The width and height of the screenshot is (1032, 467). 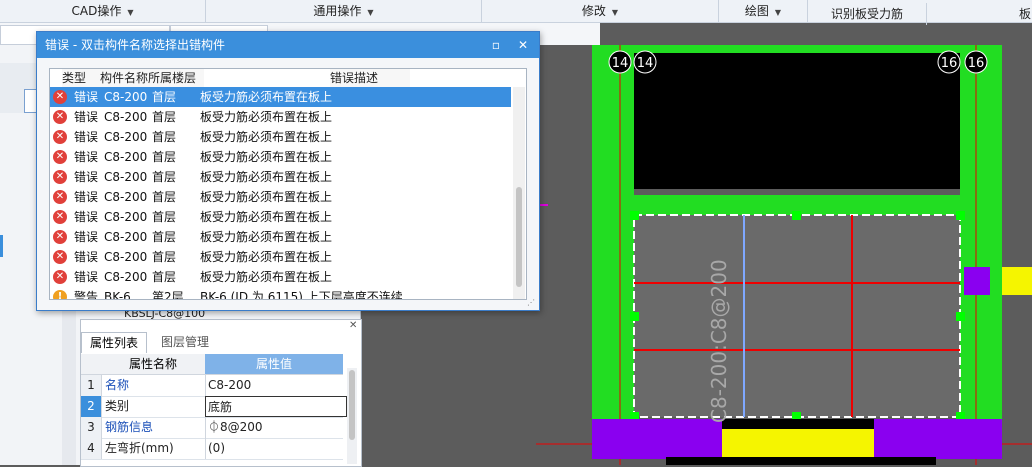 What do you see at coordinates (448, 387) in the screenshot?
I see `canvas-left-area` at bounding box center [448, 387].